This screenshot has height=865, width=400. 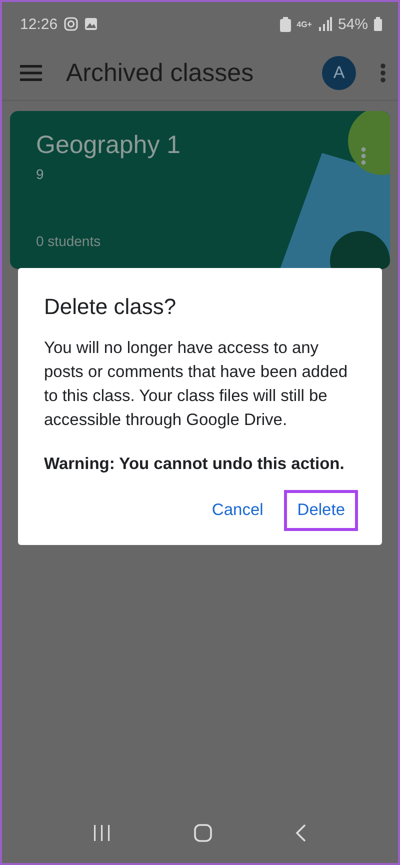 What do you see at coordinates (339, 73) in the screenshot?
I see `account-avatar: A` at bounding box center [339, 73].